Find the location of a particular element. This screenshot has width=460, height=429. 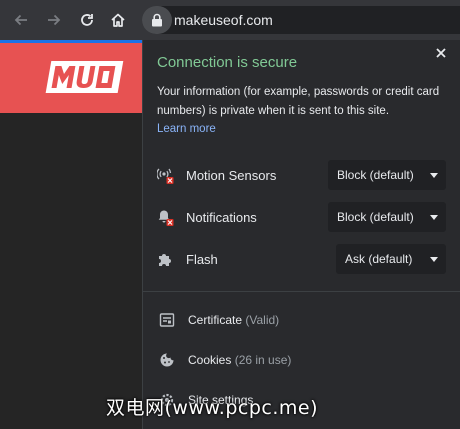

certificate-status: (Valid) is located at coordinates (262, 320).